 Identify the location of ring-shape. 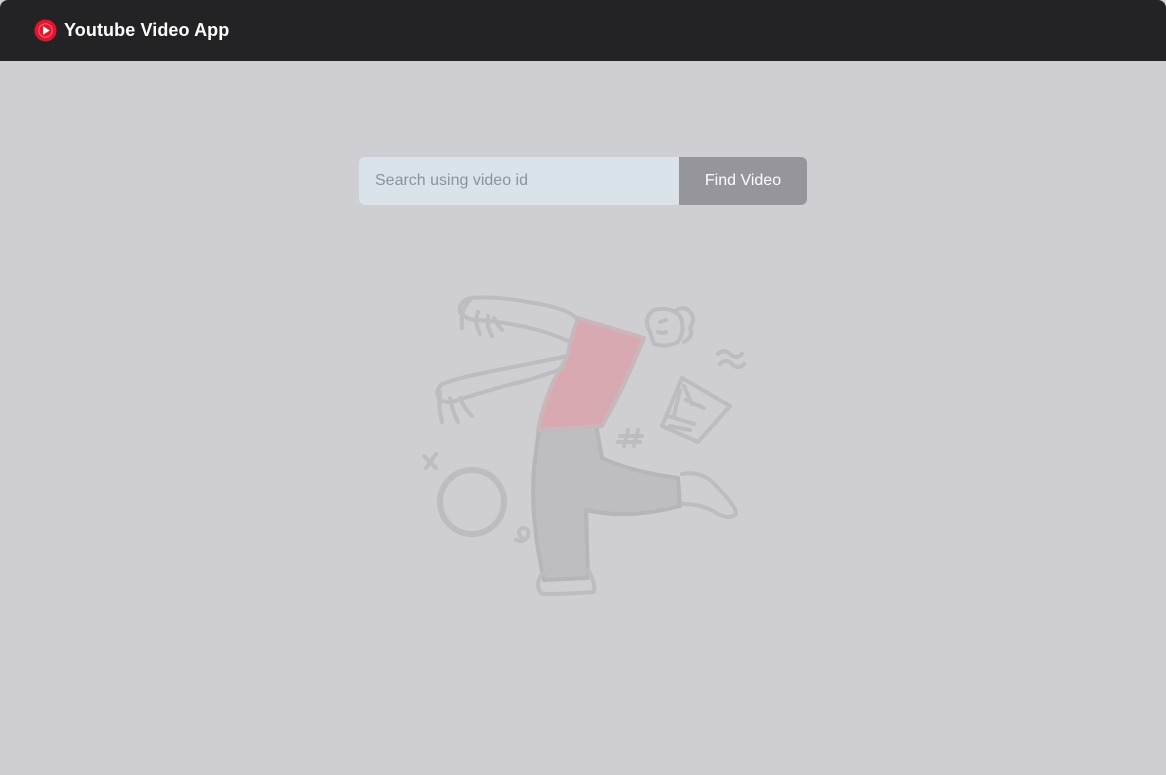
(472, 502).